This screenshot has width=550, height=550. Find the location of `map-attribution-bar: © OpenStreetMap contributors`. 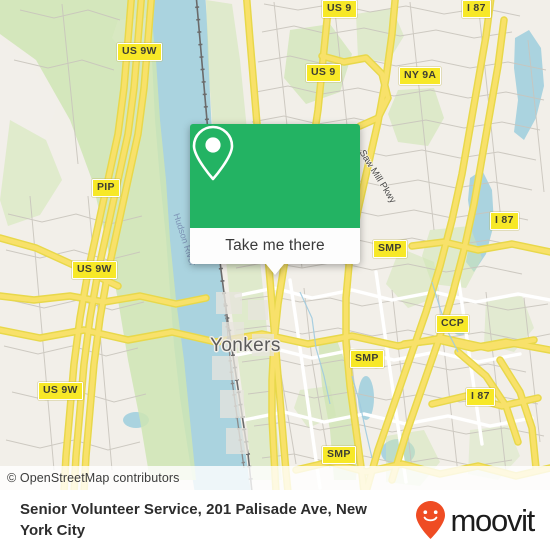

map-attribution-bar: © OpenStreetMap contributors is located at coordinates (275, 478).